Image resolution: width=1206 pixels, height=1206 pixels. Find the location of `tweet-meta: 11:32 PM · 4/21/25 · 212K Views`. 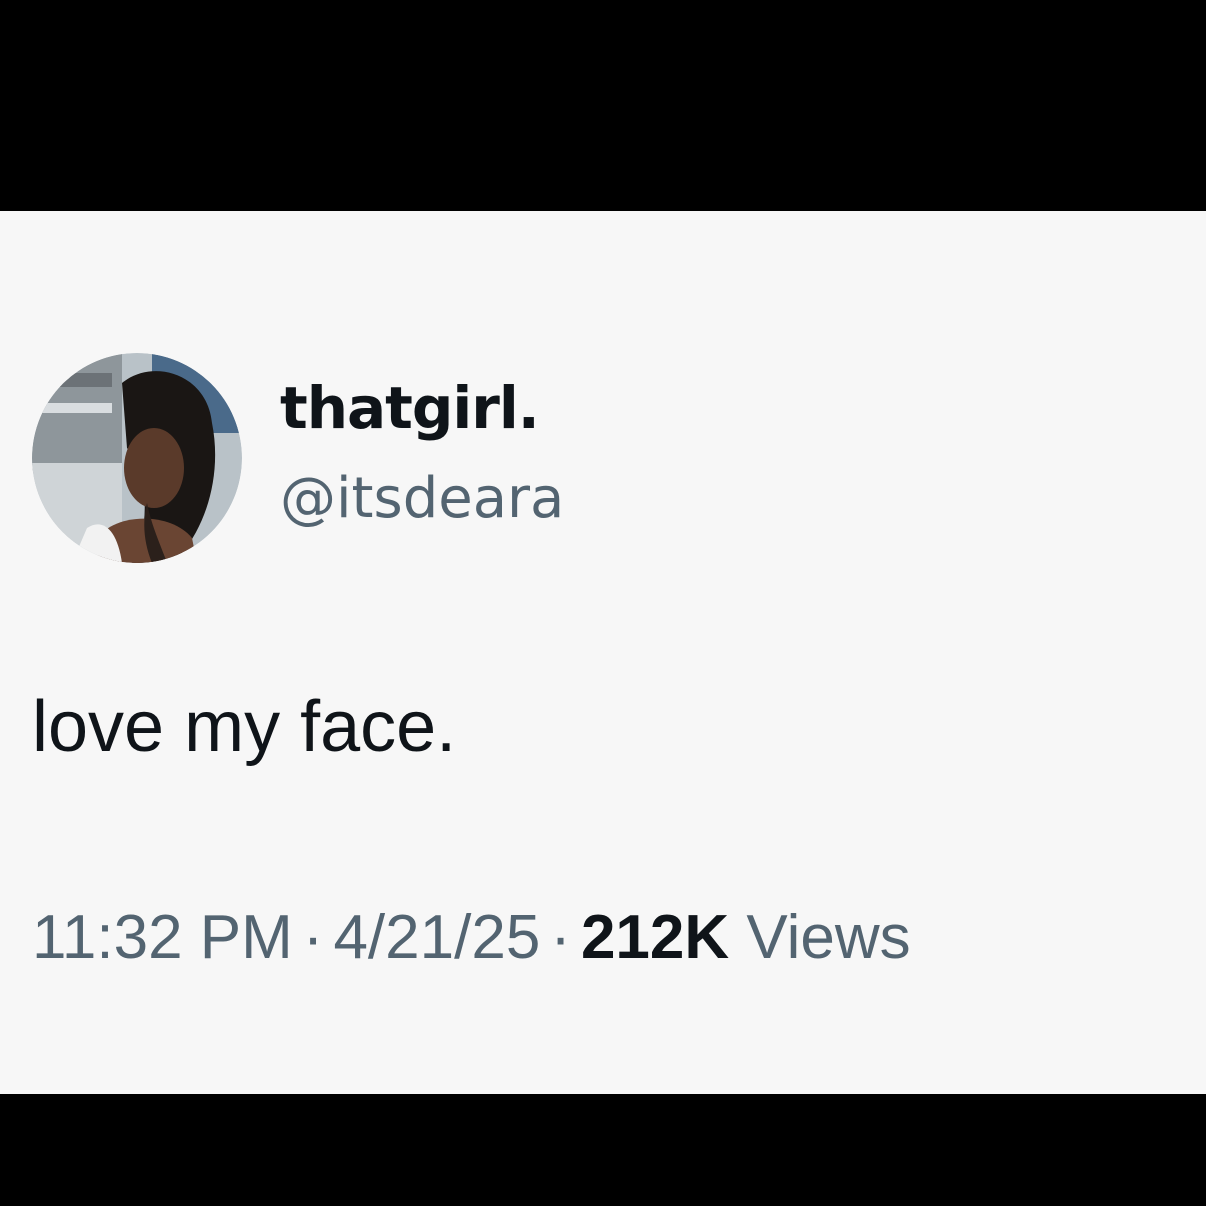

tweet-meta: 11:32 PM · 4/21/25 · 212K Views is located at coordinates (471, 938).